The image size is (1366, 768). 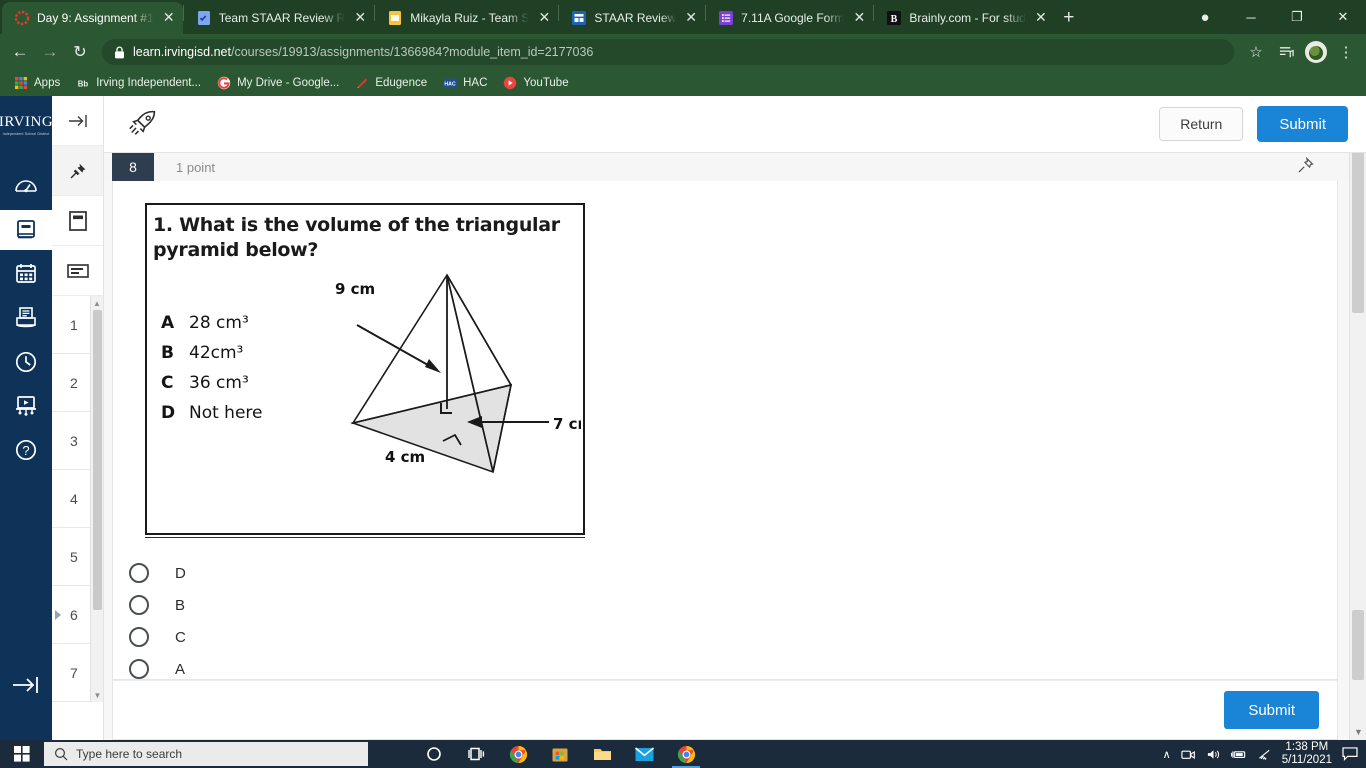 I want to click on header-block-button, so click(x=77, y=221).